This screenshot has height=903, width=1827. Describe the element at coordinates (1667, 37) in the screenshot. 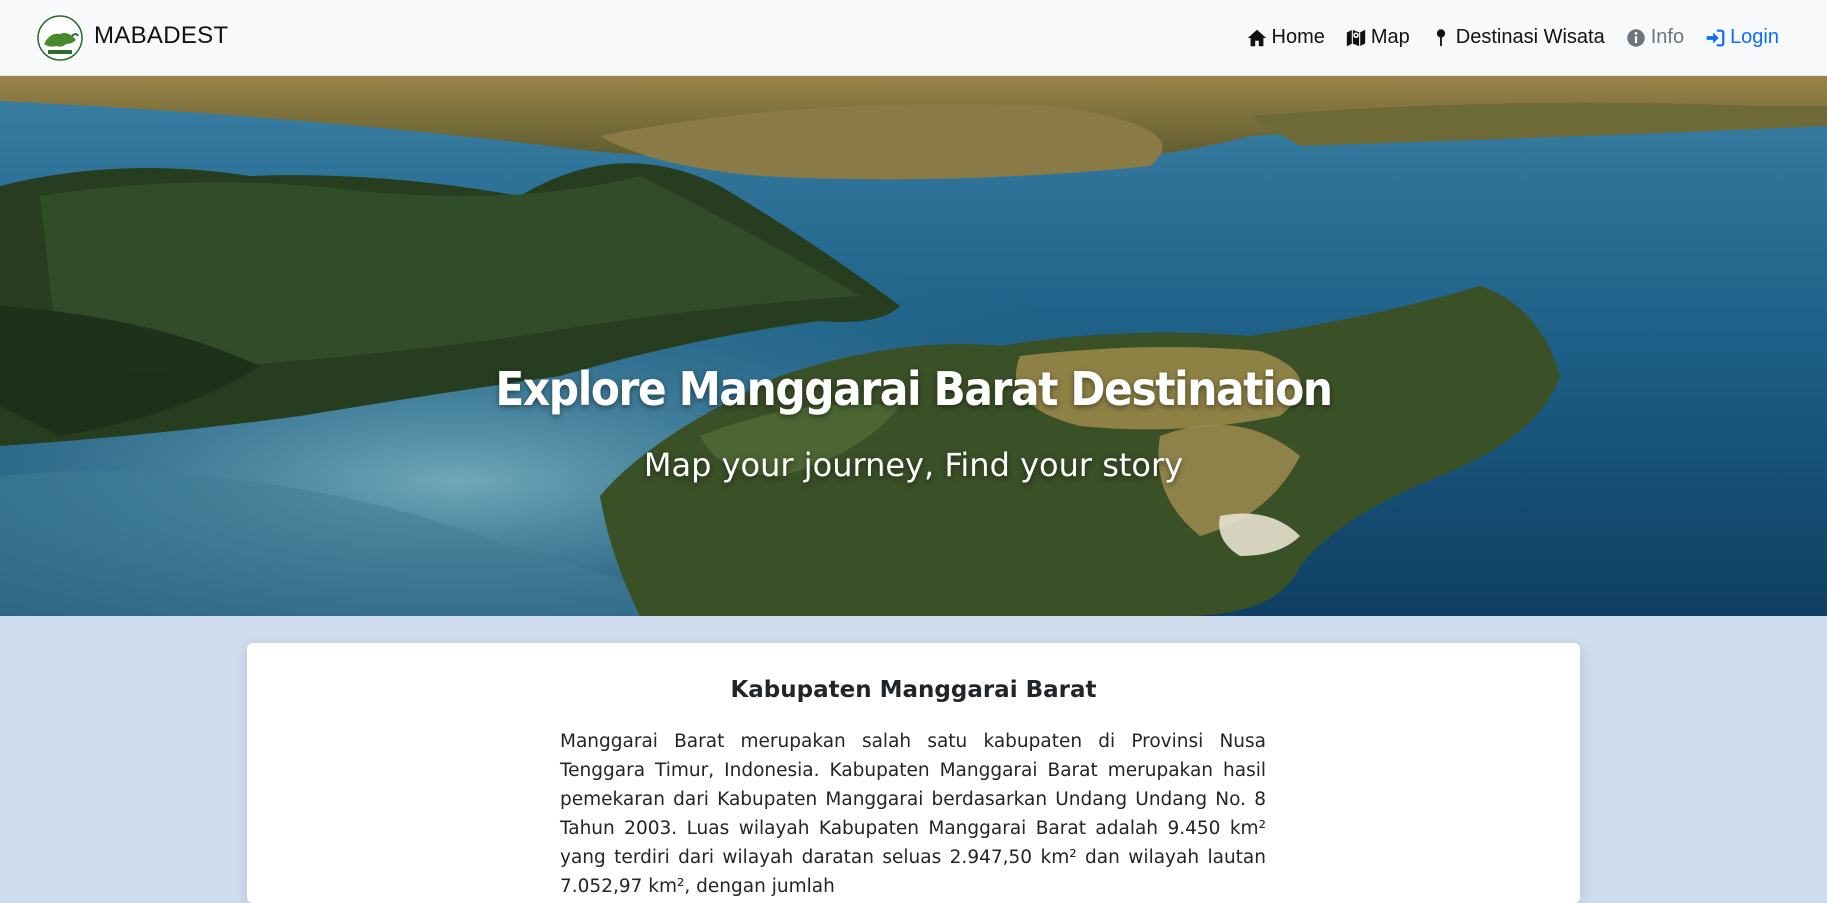

I see `nav-info-label: Info` at that location.